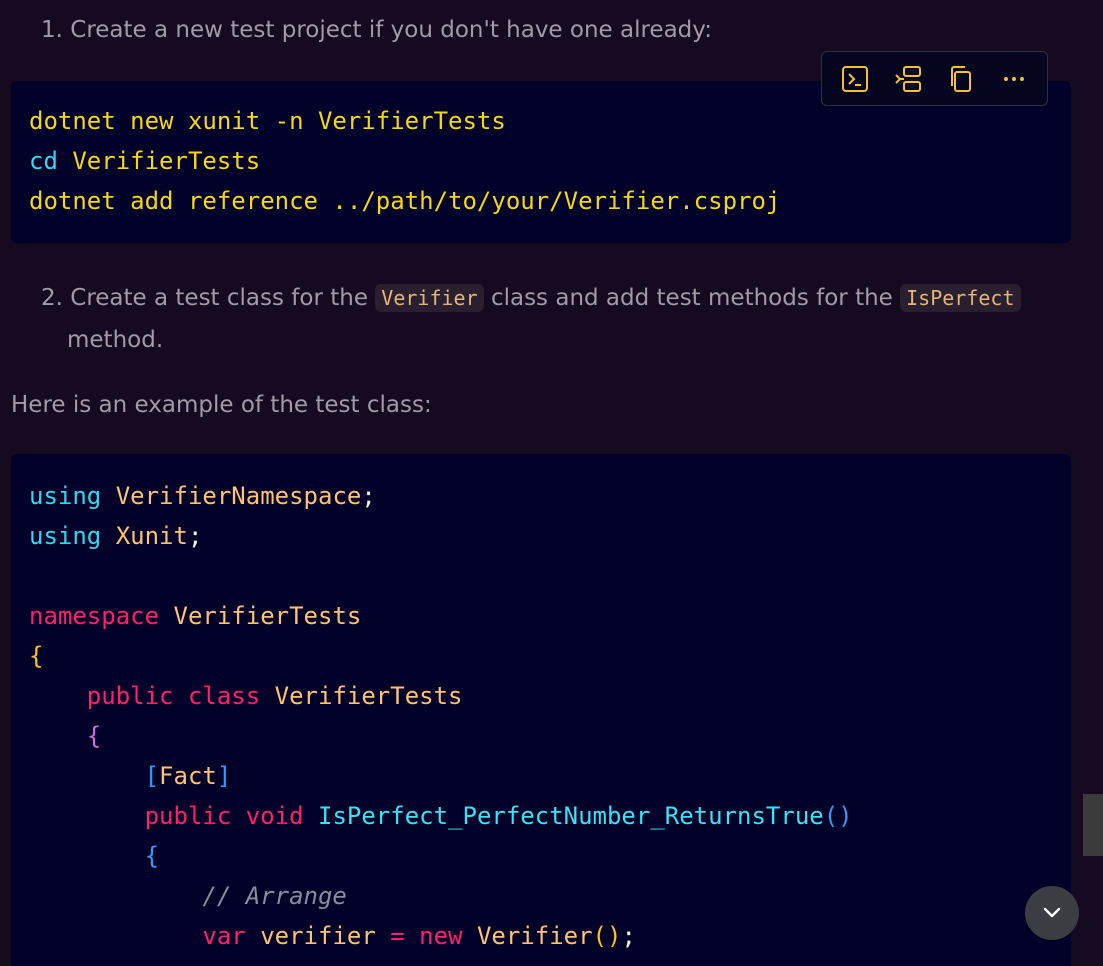  What do you see at coordinates (219, 298) in the screenshot?
I see `step-text-before: Create a test class for the` at bounding box center [219, 298].